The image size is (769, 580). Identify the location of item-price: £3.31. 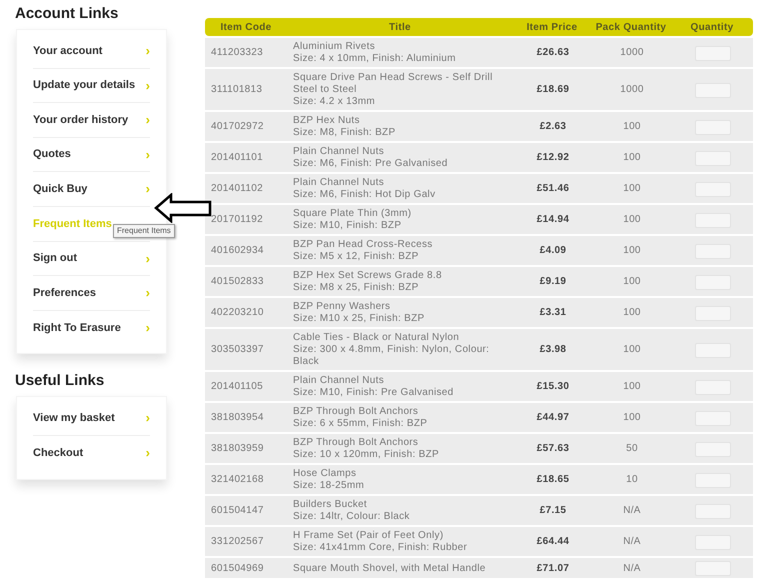
(552, 312).